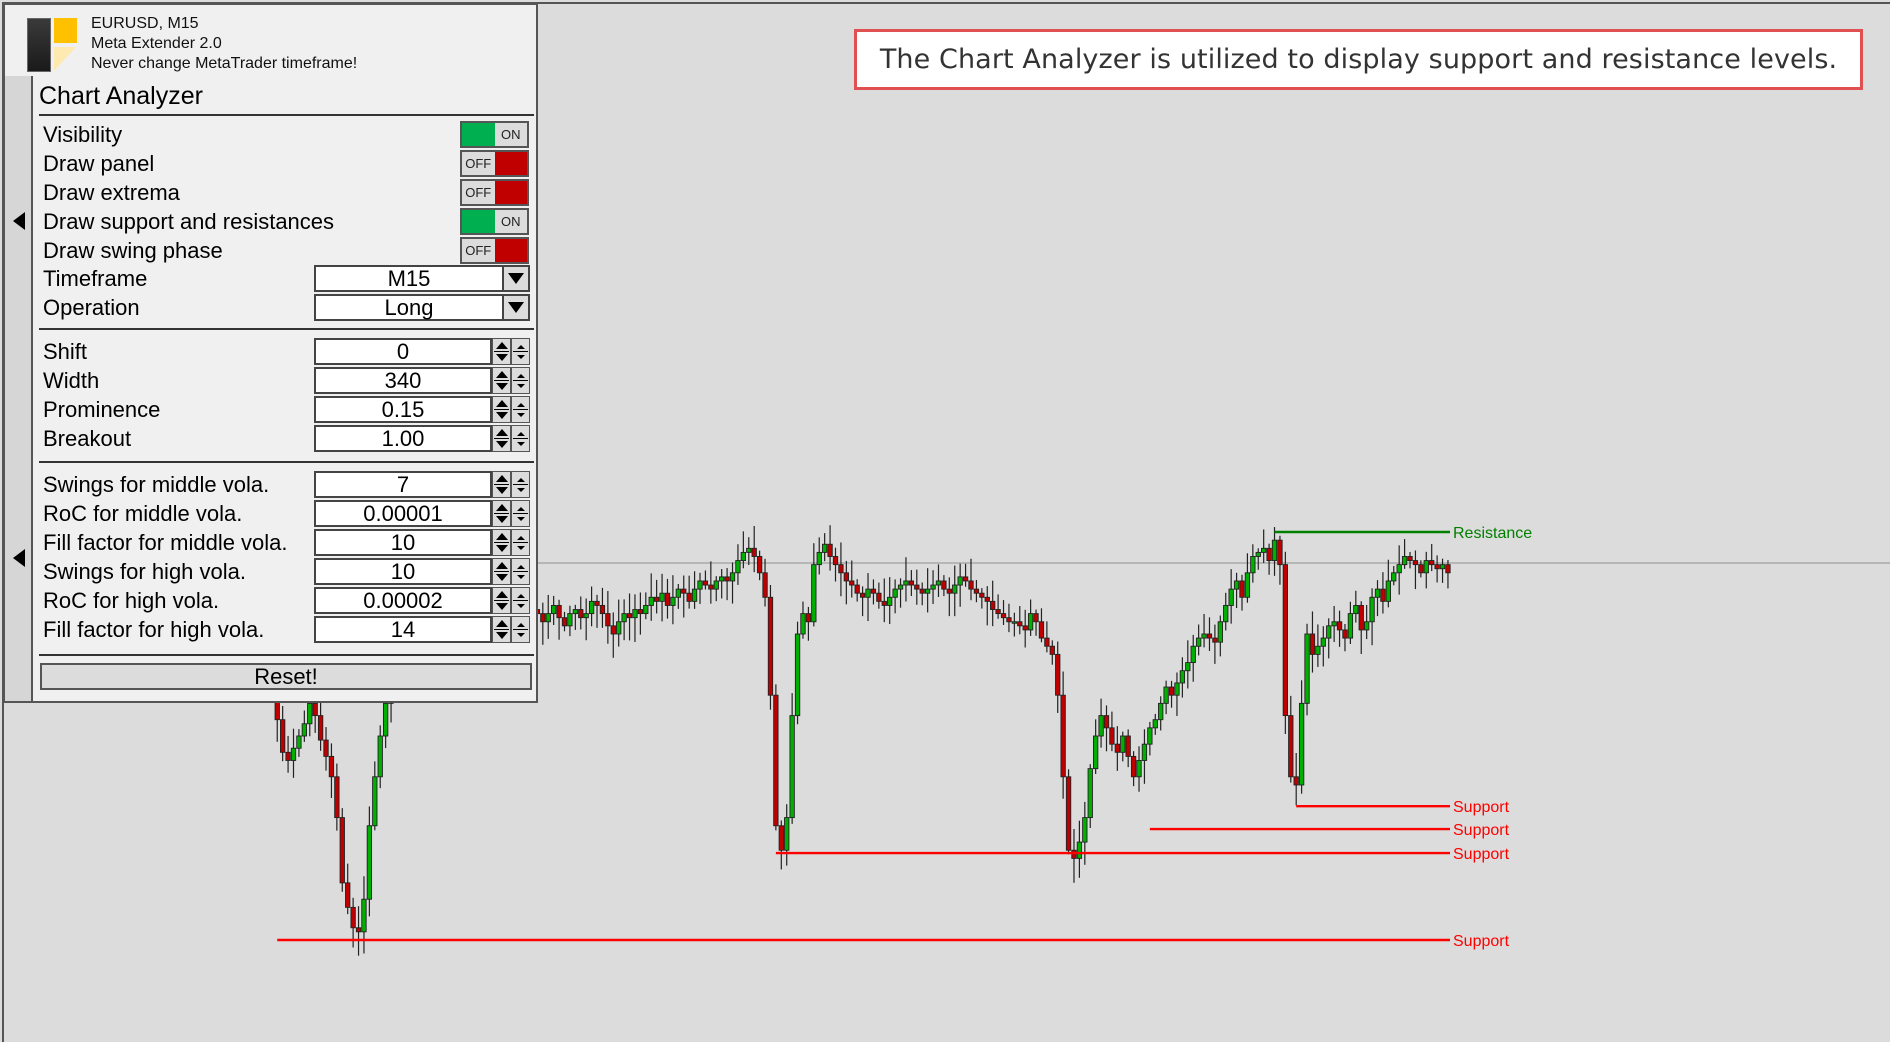  Describe the element at coordinates (403, 351) in the screenshot. I see `spinner-input: 0` at that location.